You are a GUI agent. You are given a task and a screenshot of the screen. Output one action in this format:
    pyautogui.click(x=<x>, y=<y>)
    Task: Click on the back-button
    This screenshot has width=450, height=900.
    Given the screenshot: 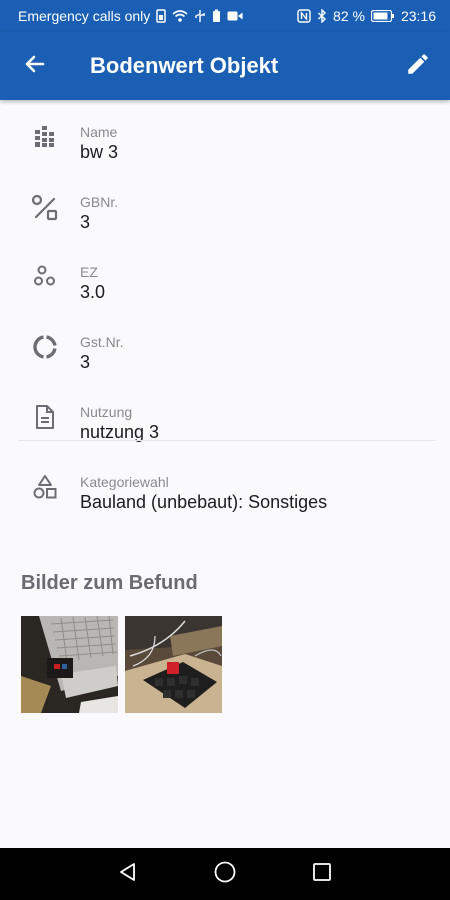 What is the action you would take?
    pyautogui.click(x=35, y=66)
    